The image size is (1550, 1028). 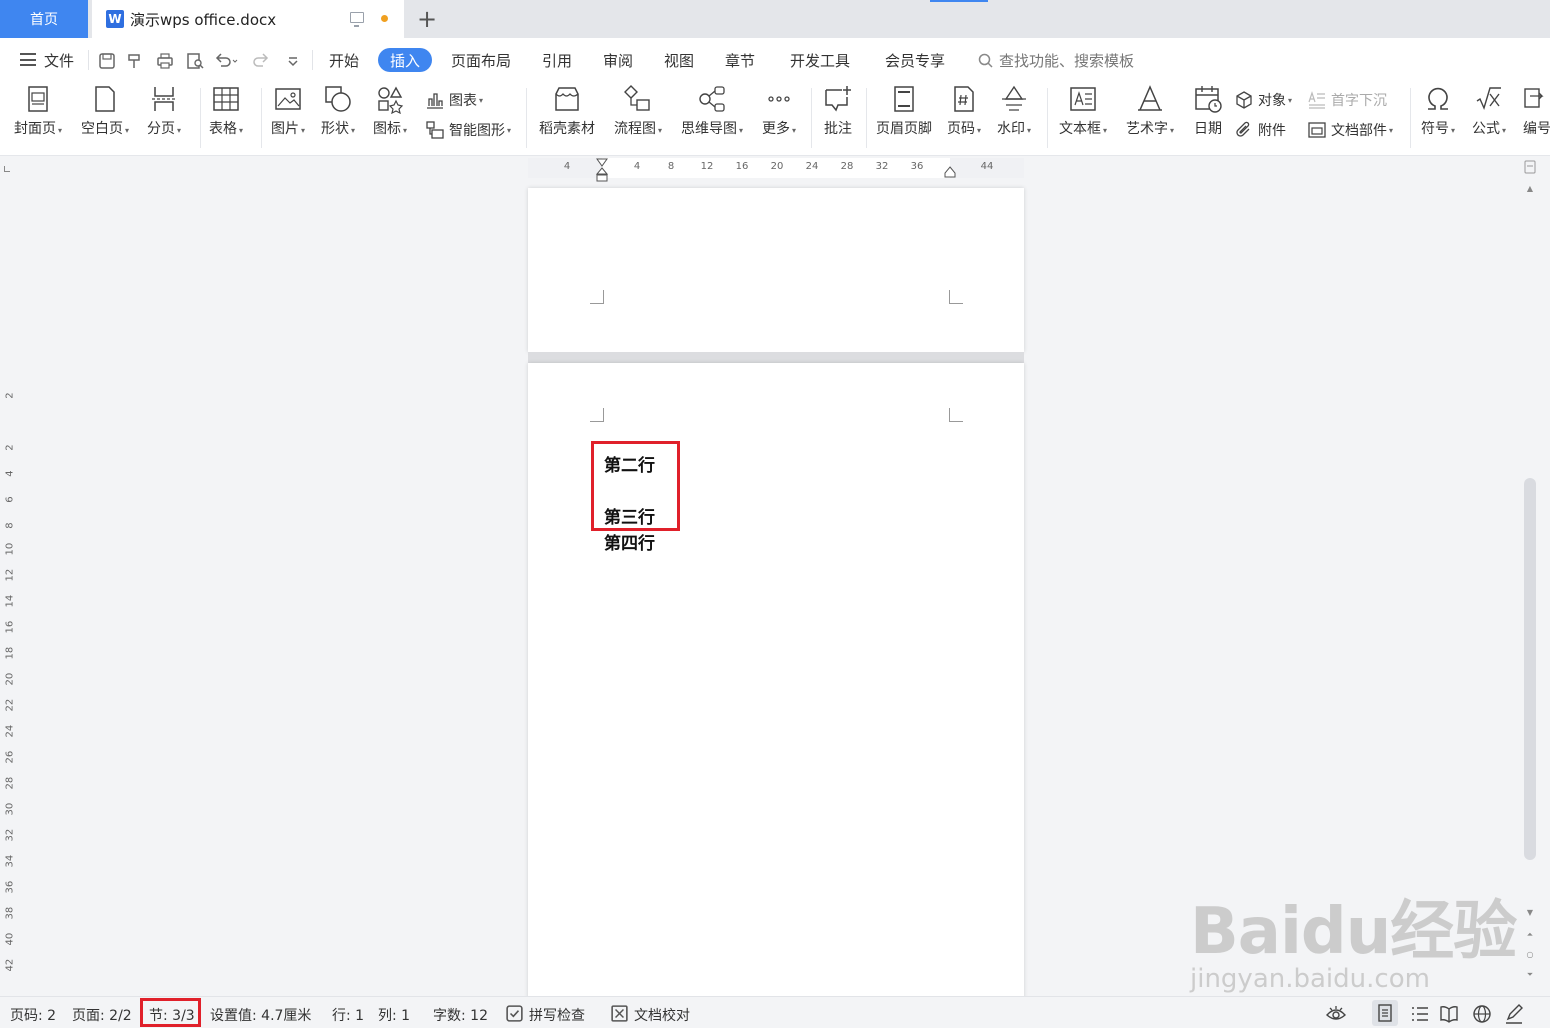 I want to click on page-view-icon, so click(x=1385, y=1013).